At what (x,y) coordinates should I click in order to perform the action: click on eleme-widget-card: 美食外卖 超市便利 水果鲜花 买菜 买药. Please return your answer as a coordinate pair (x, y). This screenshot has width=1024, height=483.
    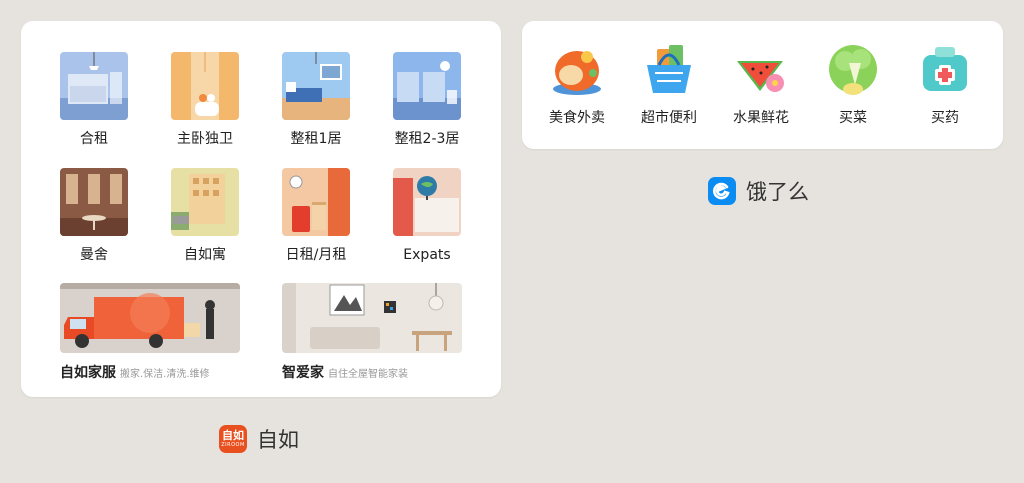
    Looking at the image, I should click on (762, 85).